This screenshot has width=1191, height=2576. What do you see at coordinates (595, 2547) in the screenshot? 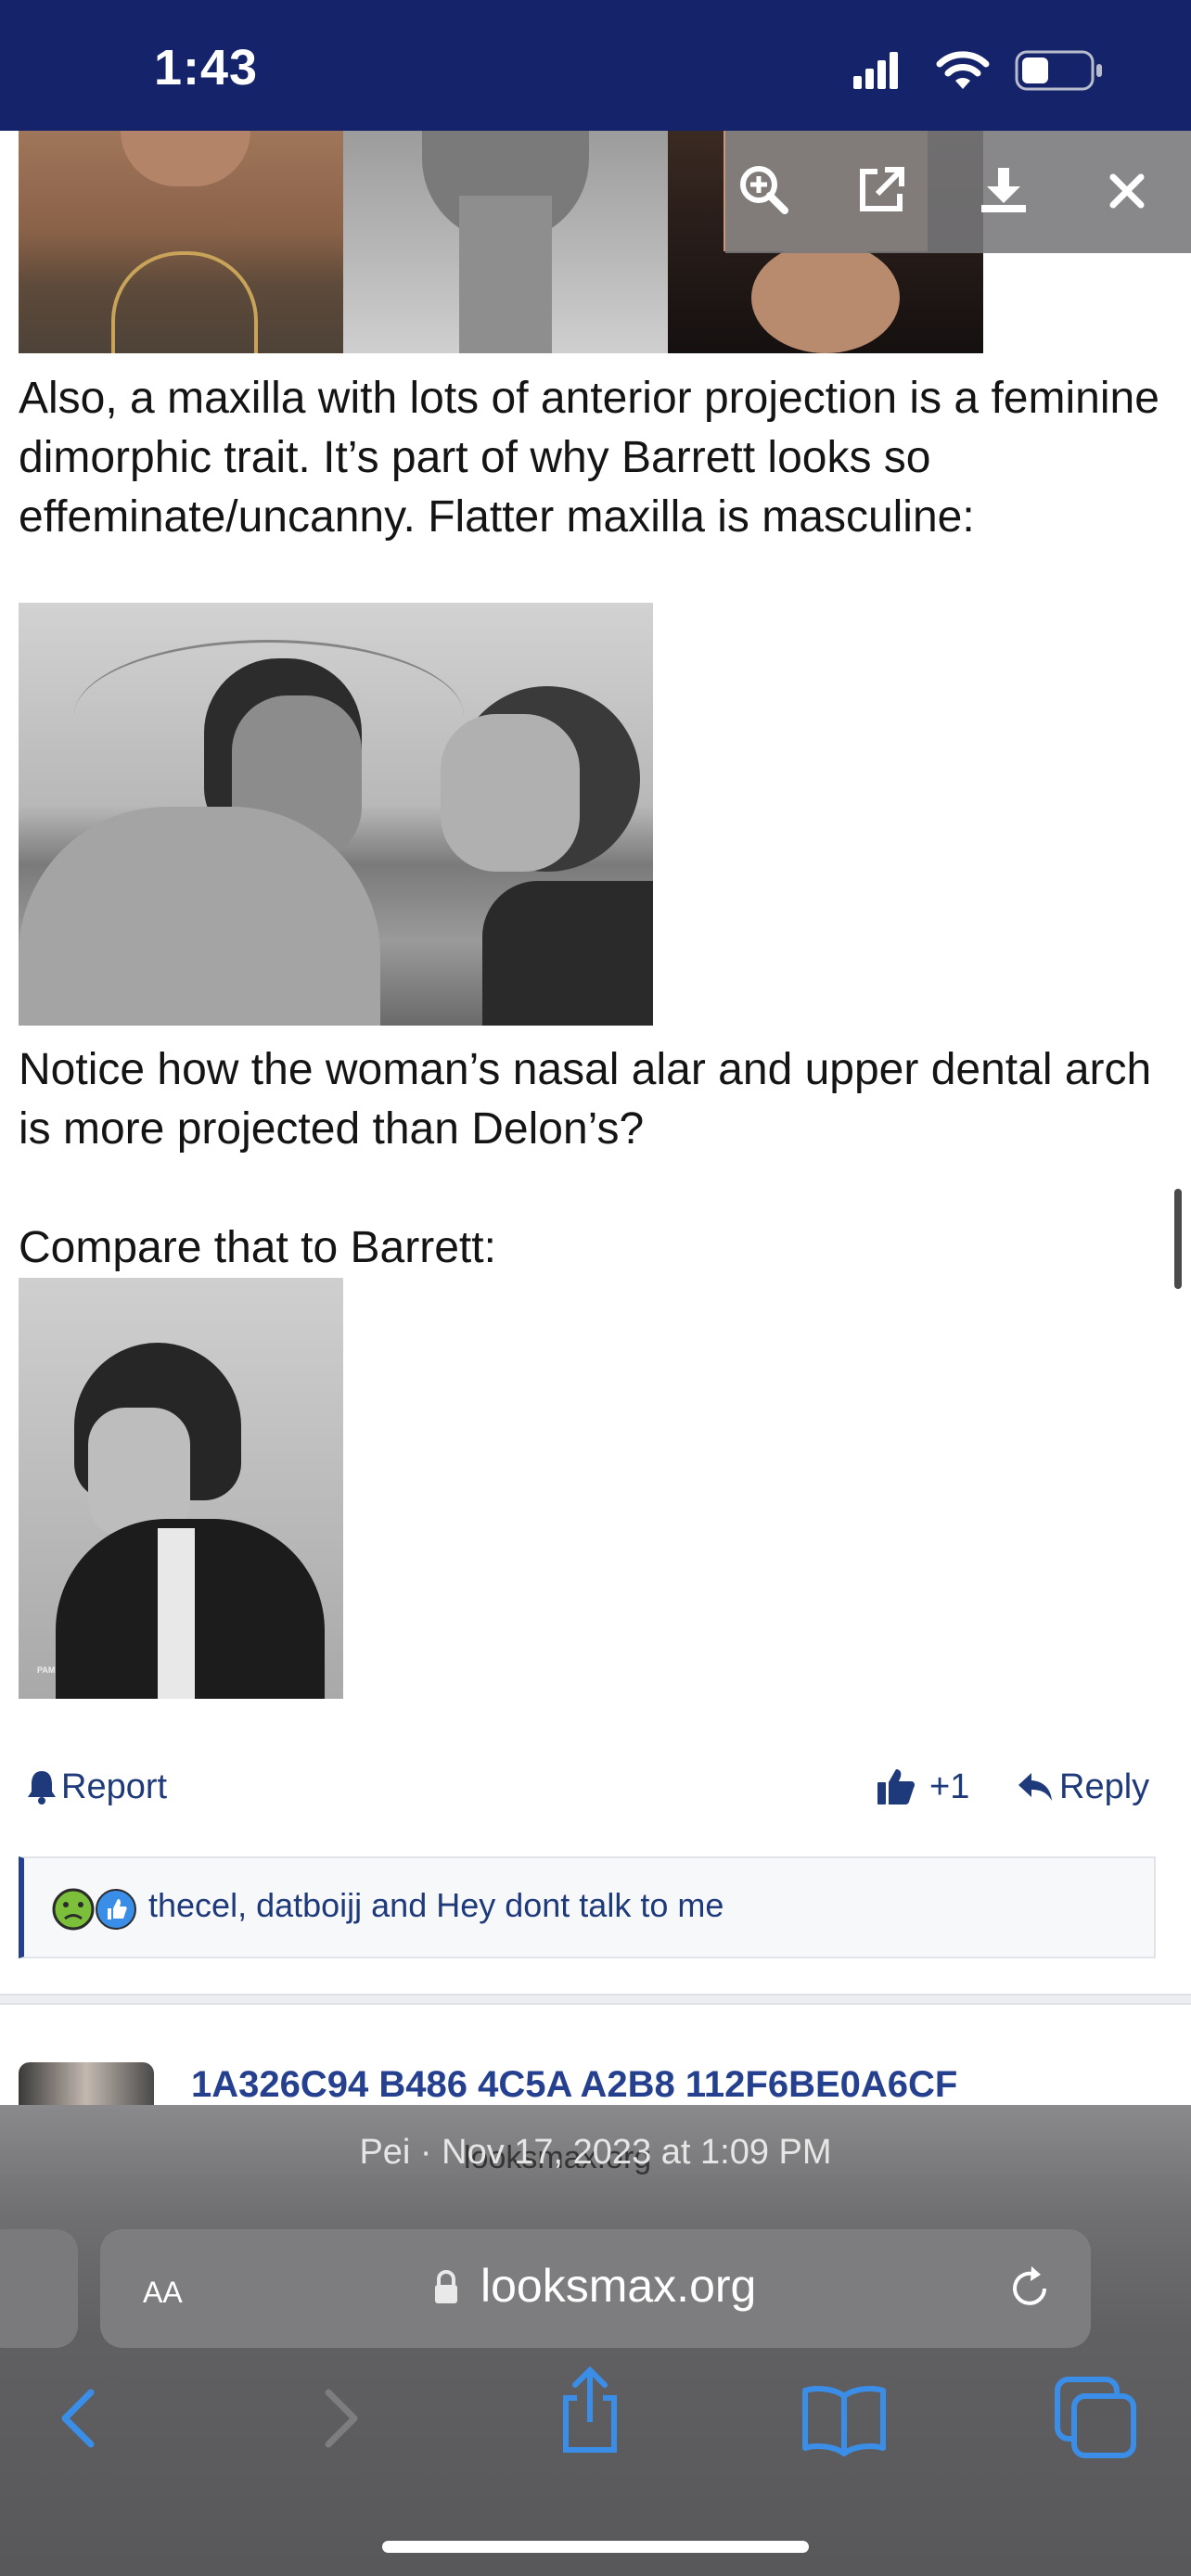
I see `home-indicator` at bounding box center [595, 2547].